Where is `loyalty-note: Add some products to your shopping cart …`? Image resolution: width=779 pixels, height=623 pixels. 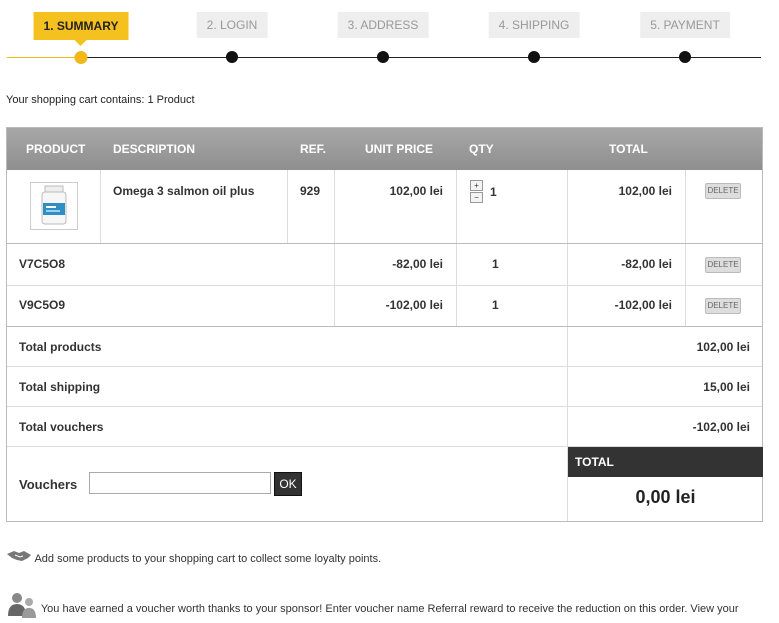 loyalty-note: Add some products to your shopping cart … is located at coordinates (193, 556).